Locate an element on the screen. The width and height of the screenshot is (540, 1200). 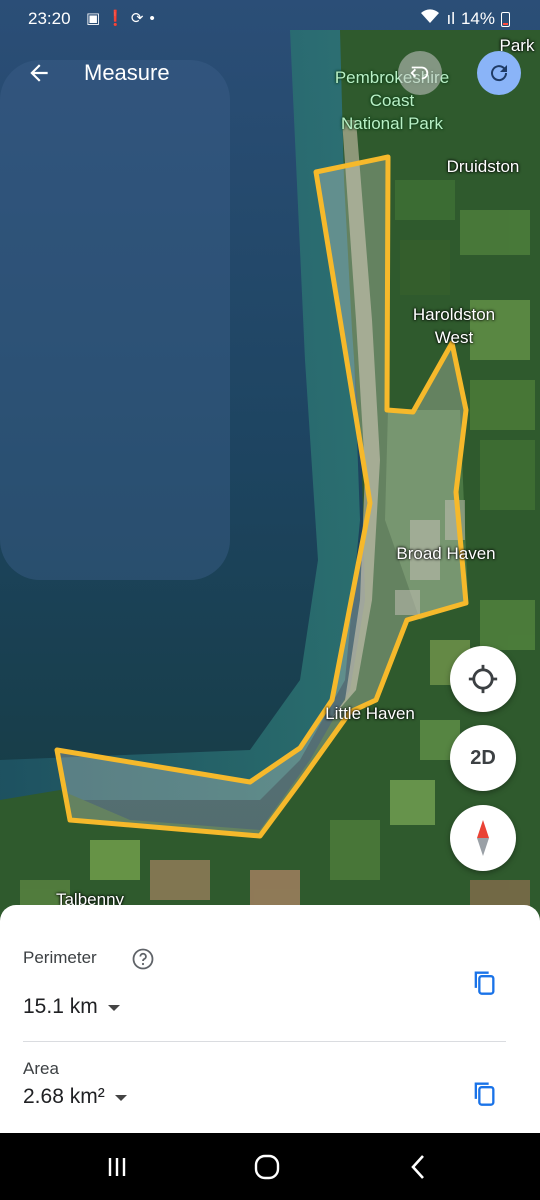
area-value: 2.68 km² is located at coordinates (64, 1096).